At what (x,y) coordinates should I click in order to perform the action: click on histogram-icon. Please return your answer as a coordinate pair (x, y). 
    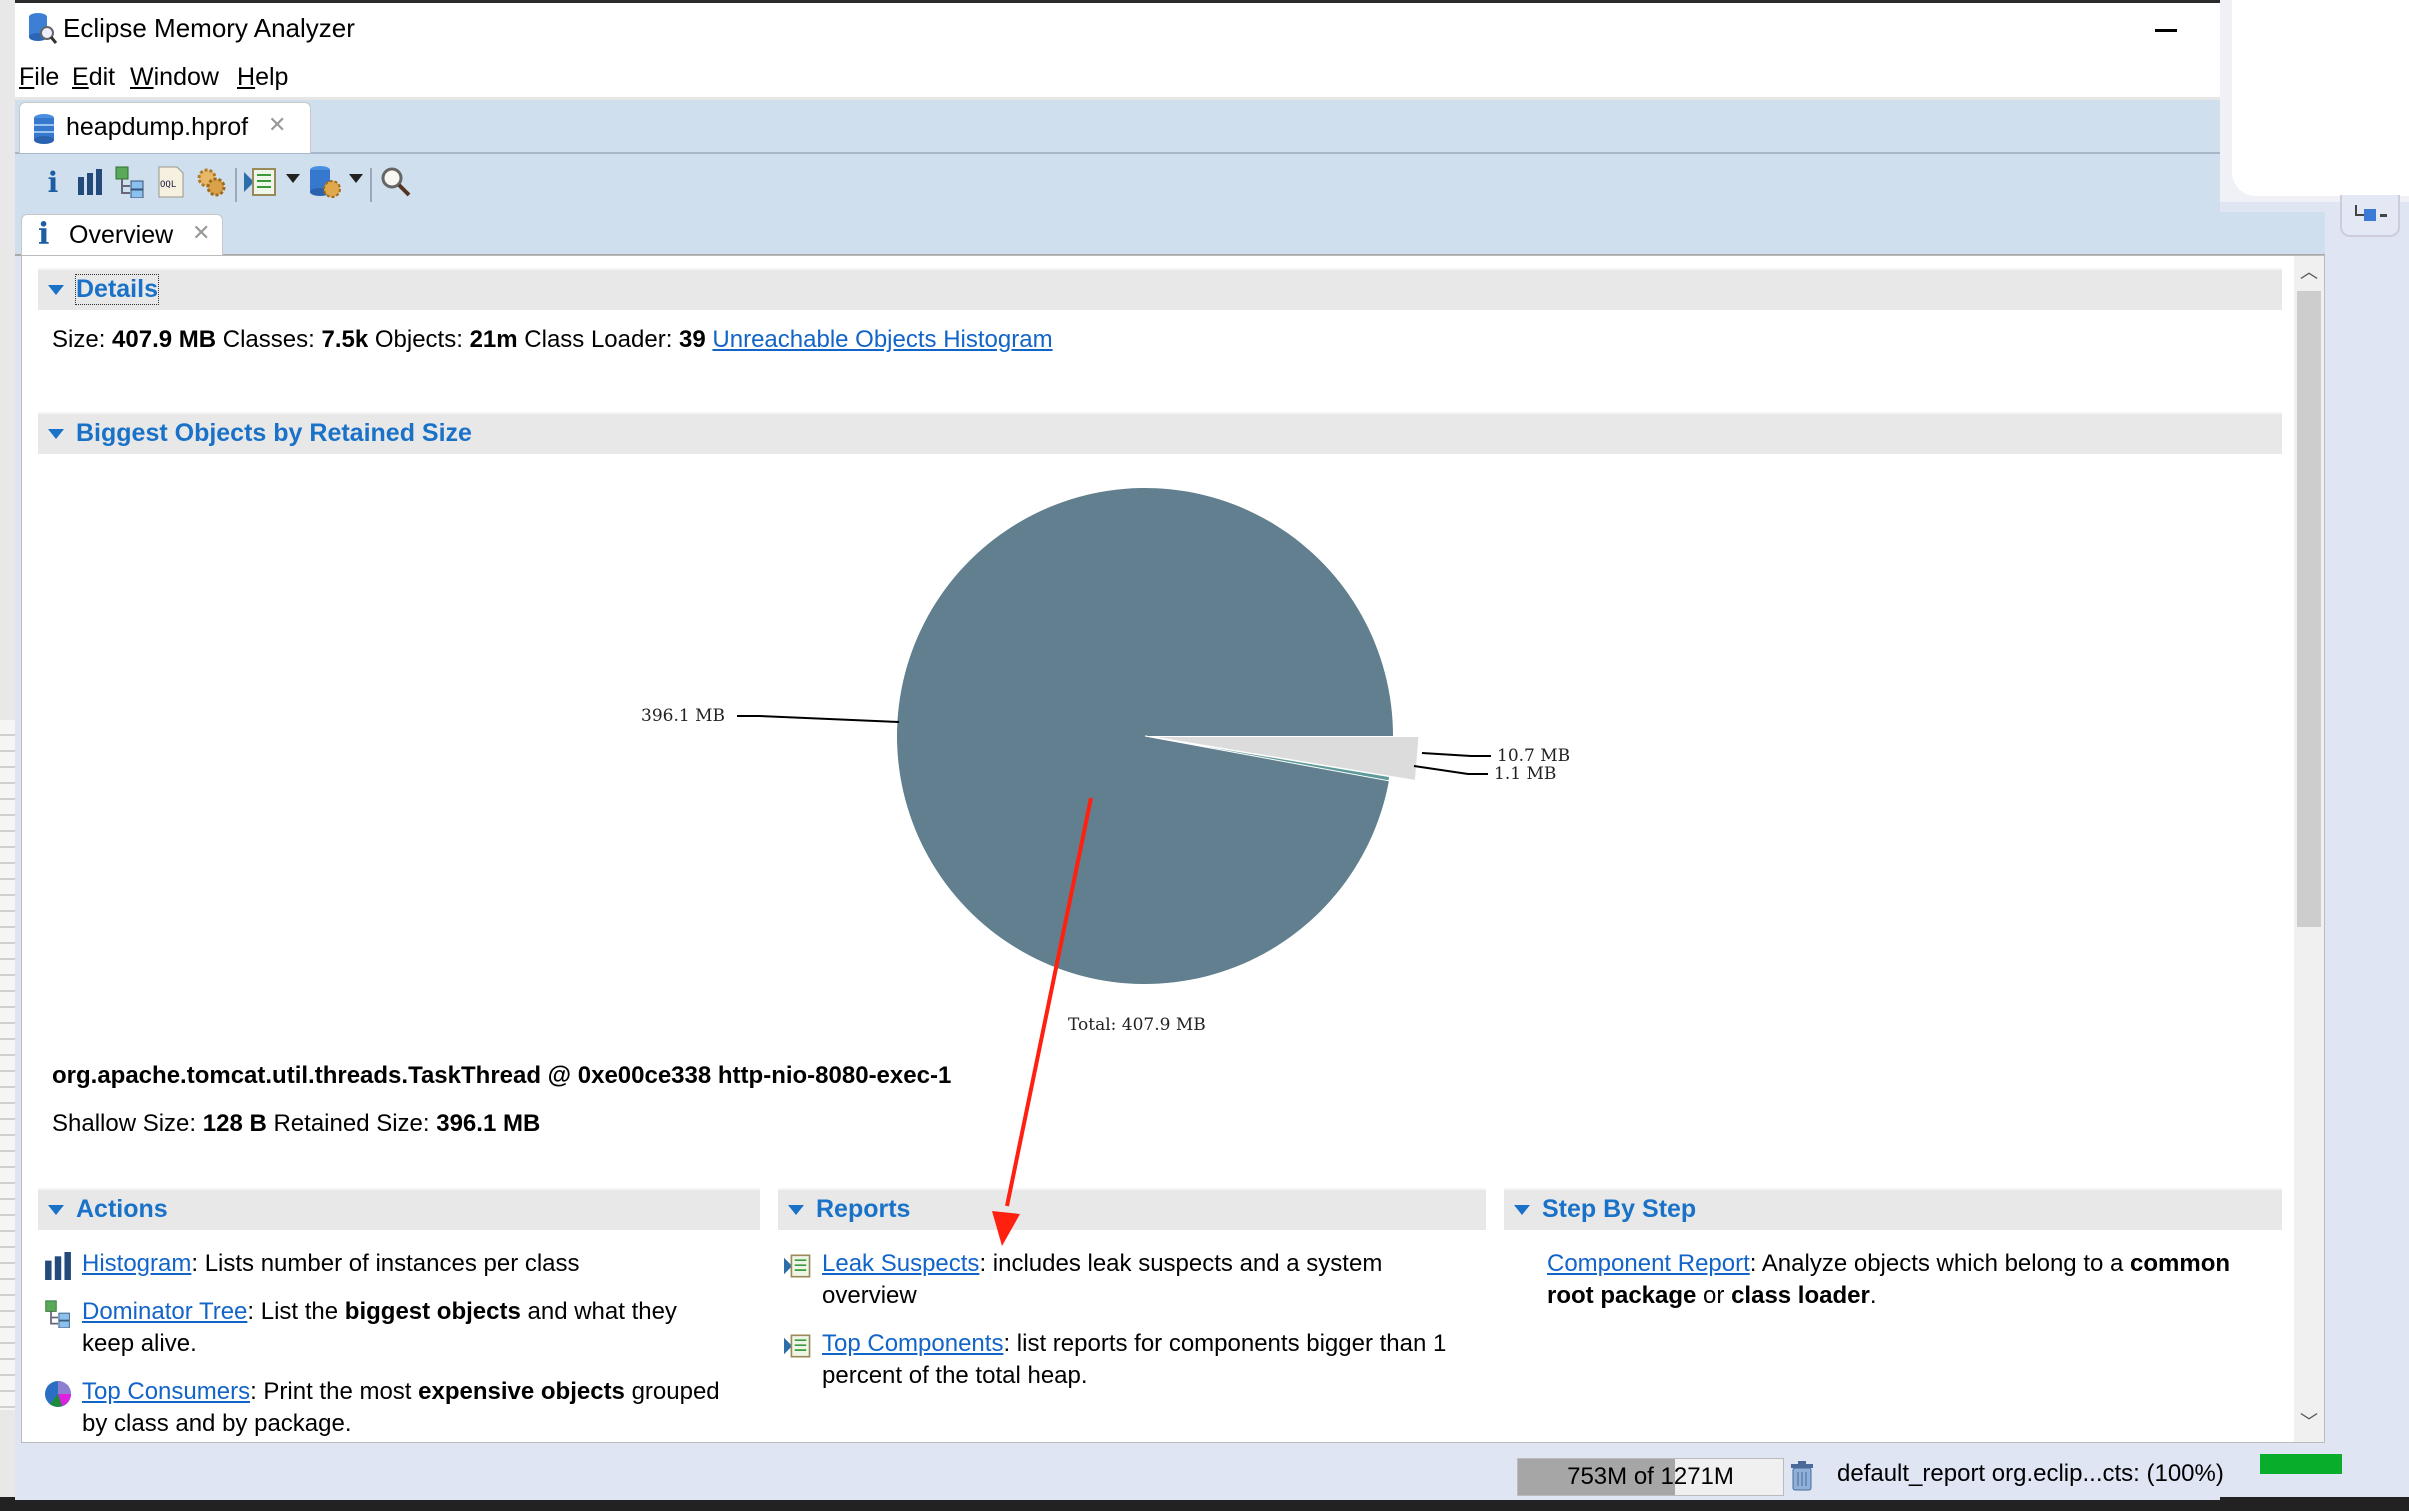
    Looking at the image, I should click on (90, 182).